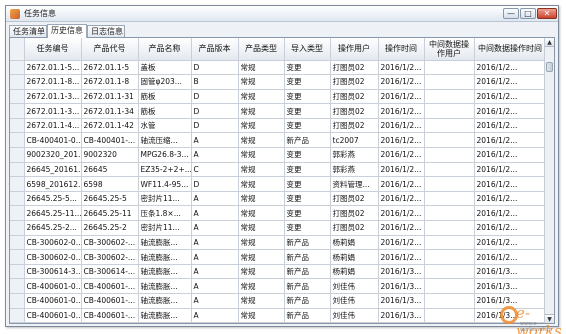 The width and height of the screenshot is (566, 334). What do you see at coordinates (67, 31) in the screenshot?
I see `tab-history: 历史信息` at bounding box center [67, 31].